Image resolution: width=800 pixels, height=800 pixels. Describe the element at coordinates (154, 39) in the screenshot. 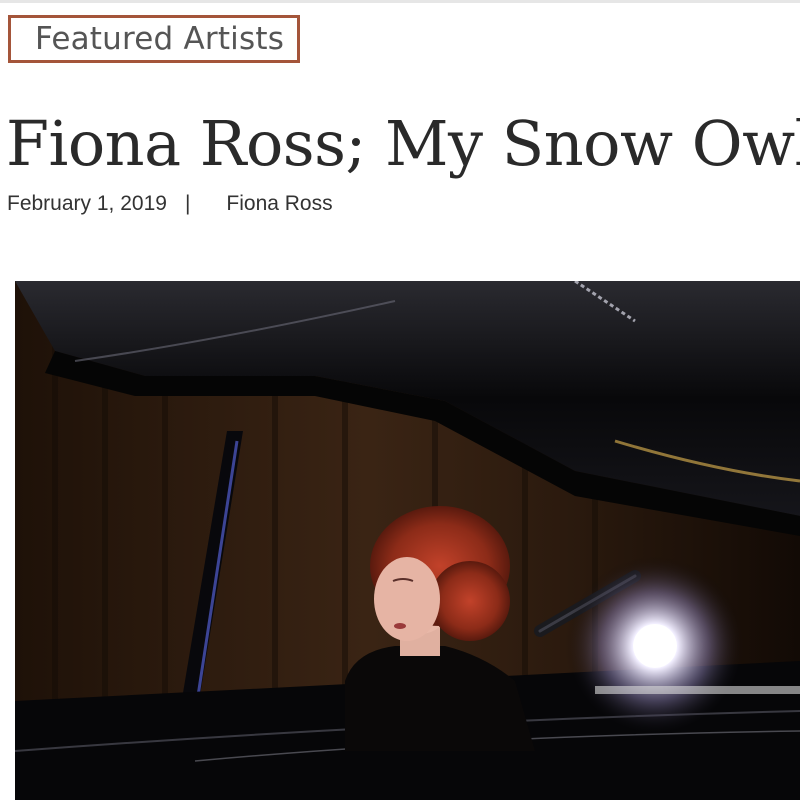

I see `category-tag-featured-artists: Featured Artists` at that location.